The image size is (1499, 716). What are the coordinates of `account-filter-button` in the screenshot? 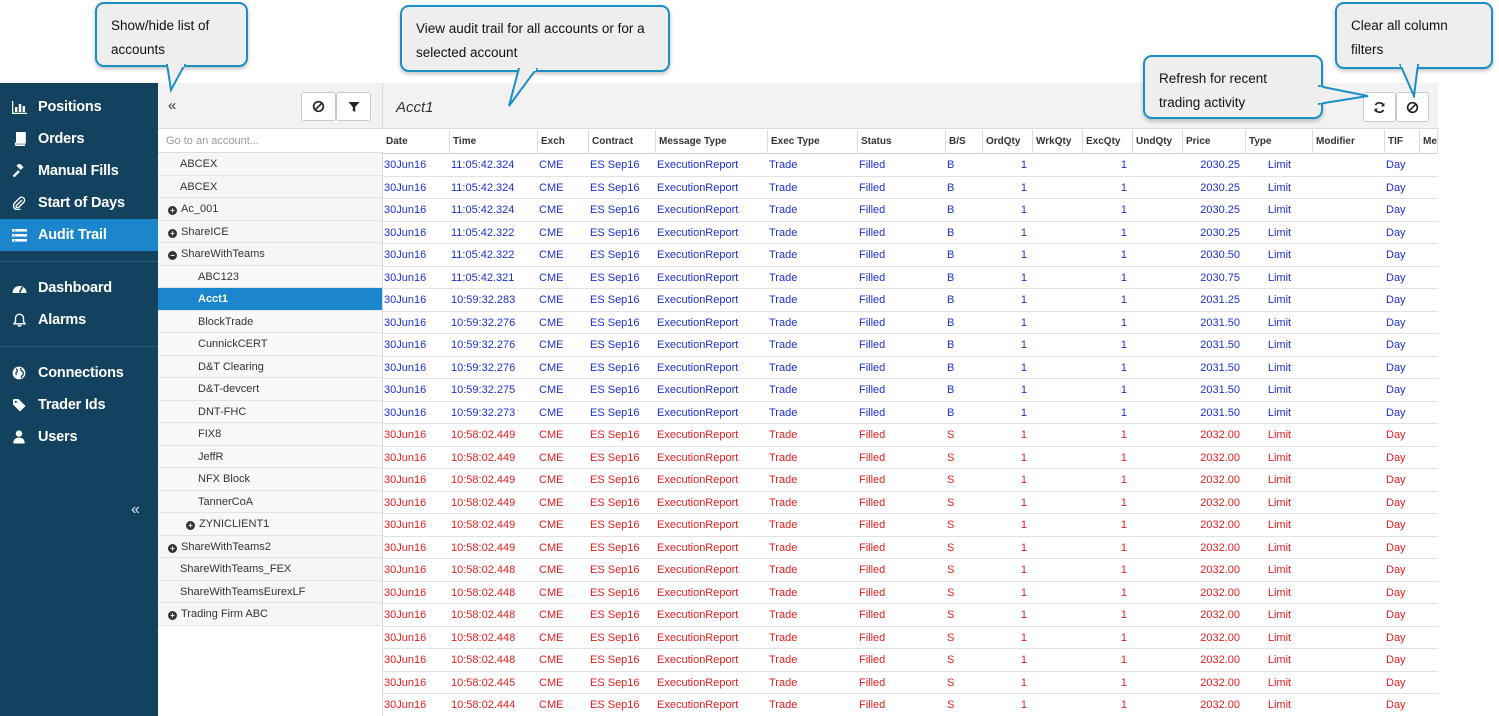 It's located at (353, 106).